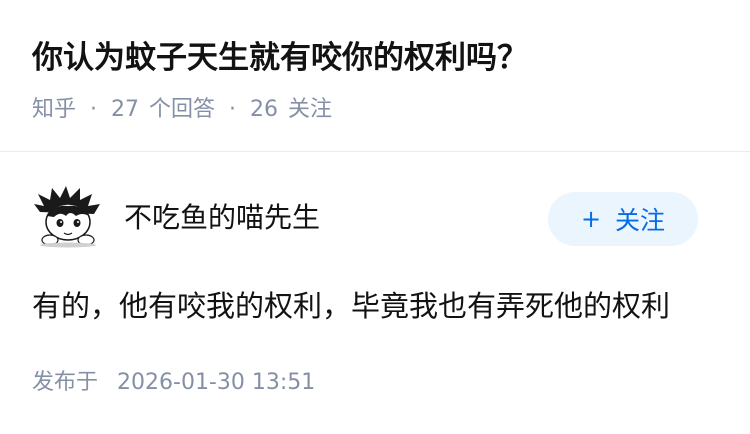 The width and height of the screenshot is (750, 434). What do you see at coordinates (375, 151) in the screenshot?
I see `section-divider` at bounding box center [375, 151].